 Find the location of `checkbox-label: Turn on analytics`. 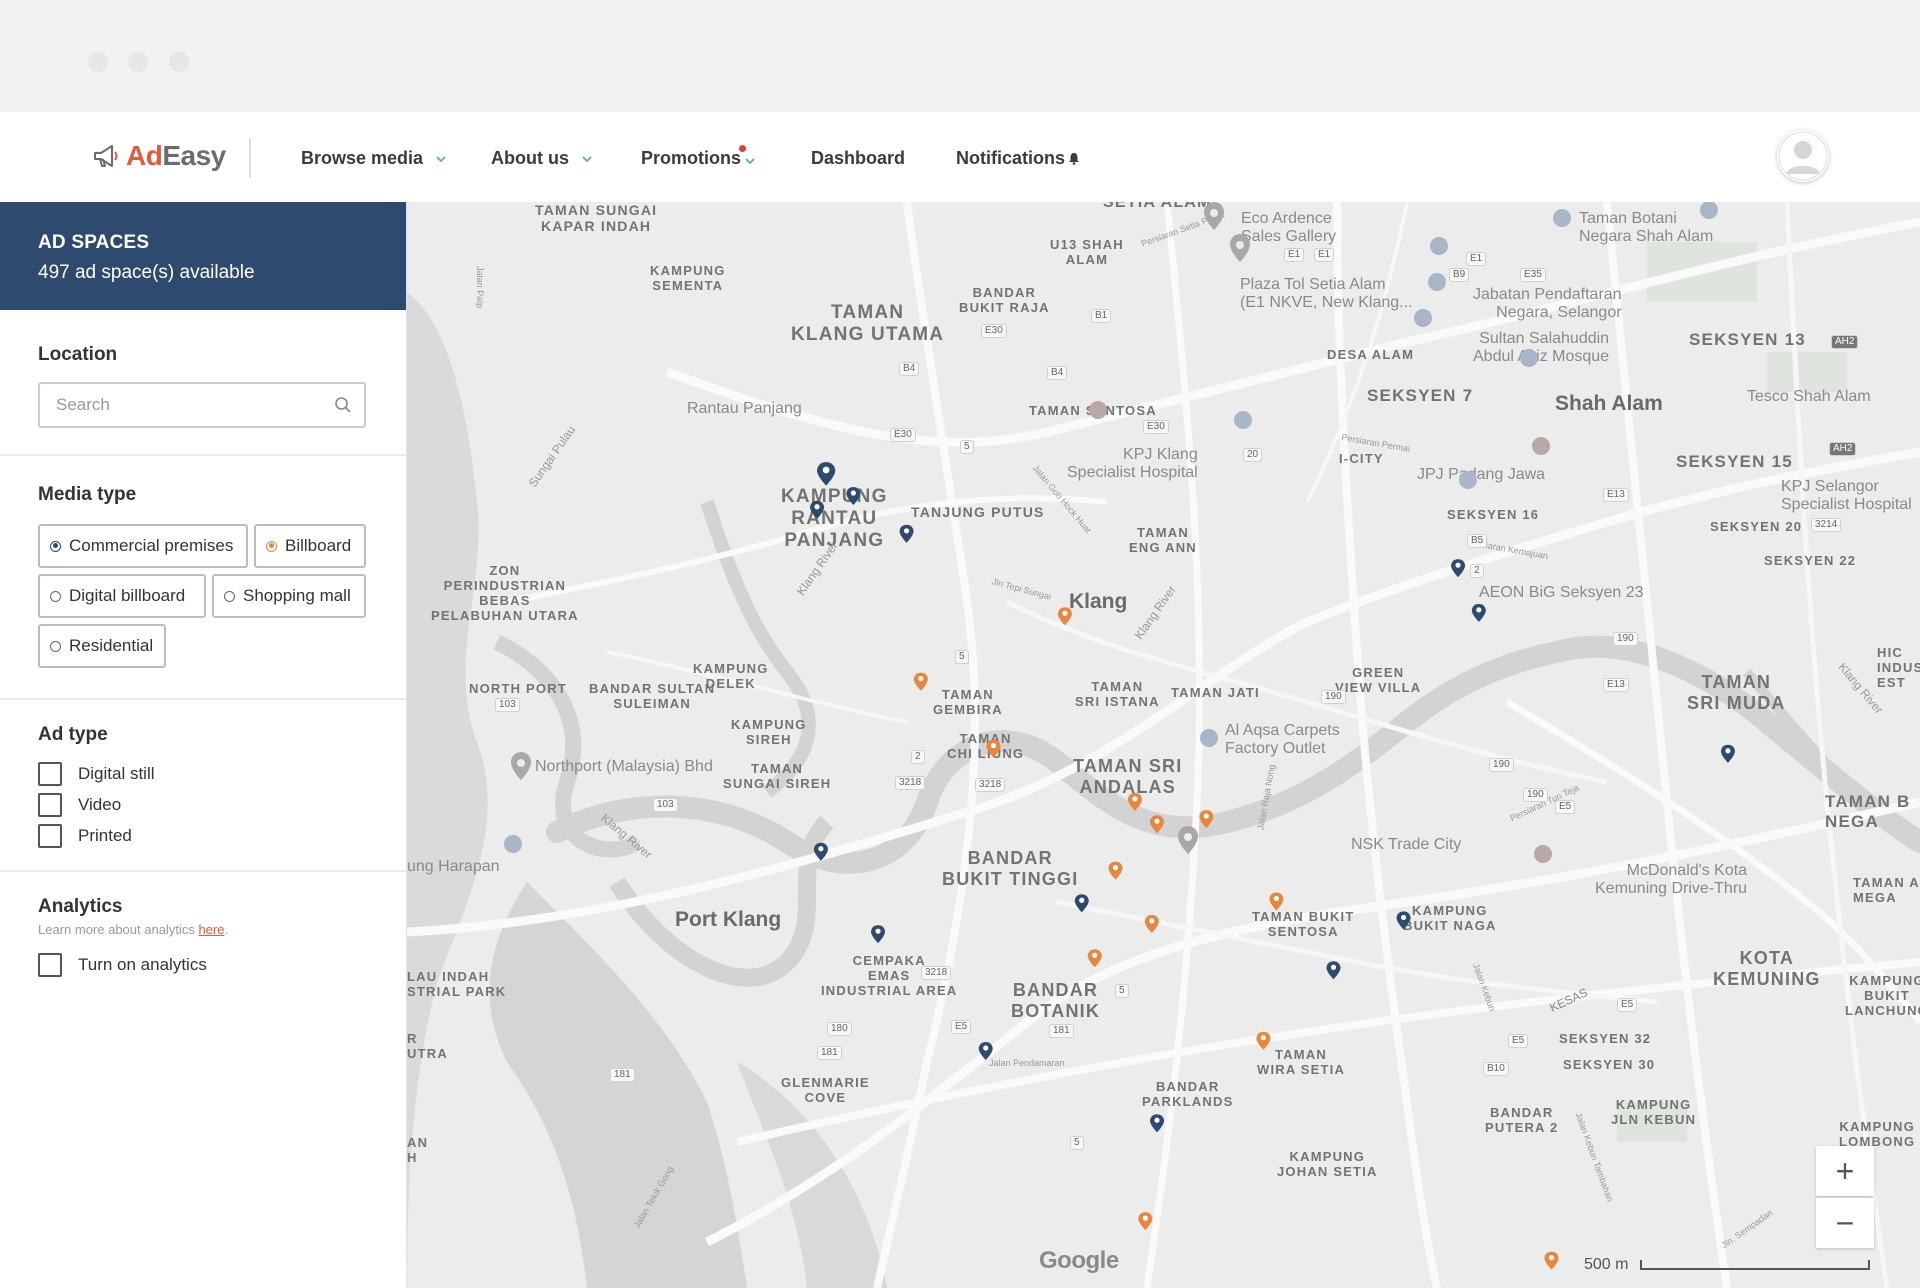

checkbox-label: Turn on analytics is located at coordinates (142, 964).